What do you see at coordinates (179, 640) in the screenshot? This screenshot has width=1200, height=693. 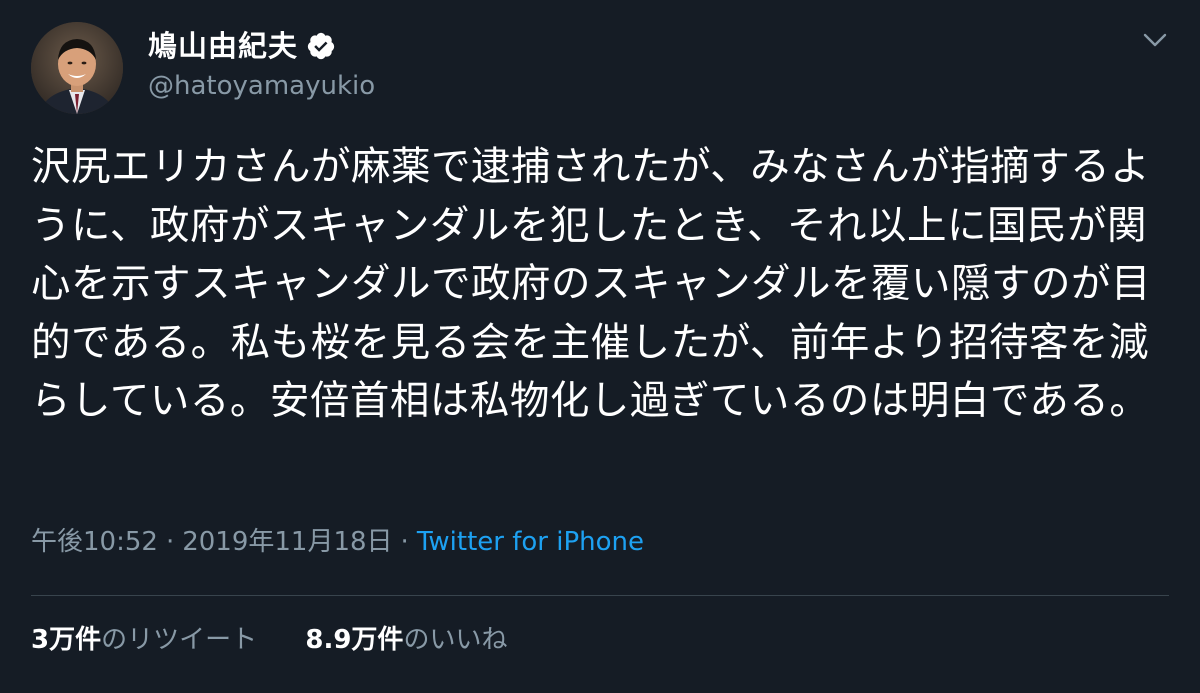 I see `retweets-label: のリツイート` at bounding box center [179, 640].